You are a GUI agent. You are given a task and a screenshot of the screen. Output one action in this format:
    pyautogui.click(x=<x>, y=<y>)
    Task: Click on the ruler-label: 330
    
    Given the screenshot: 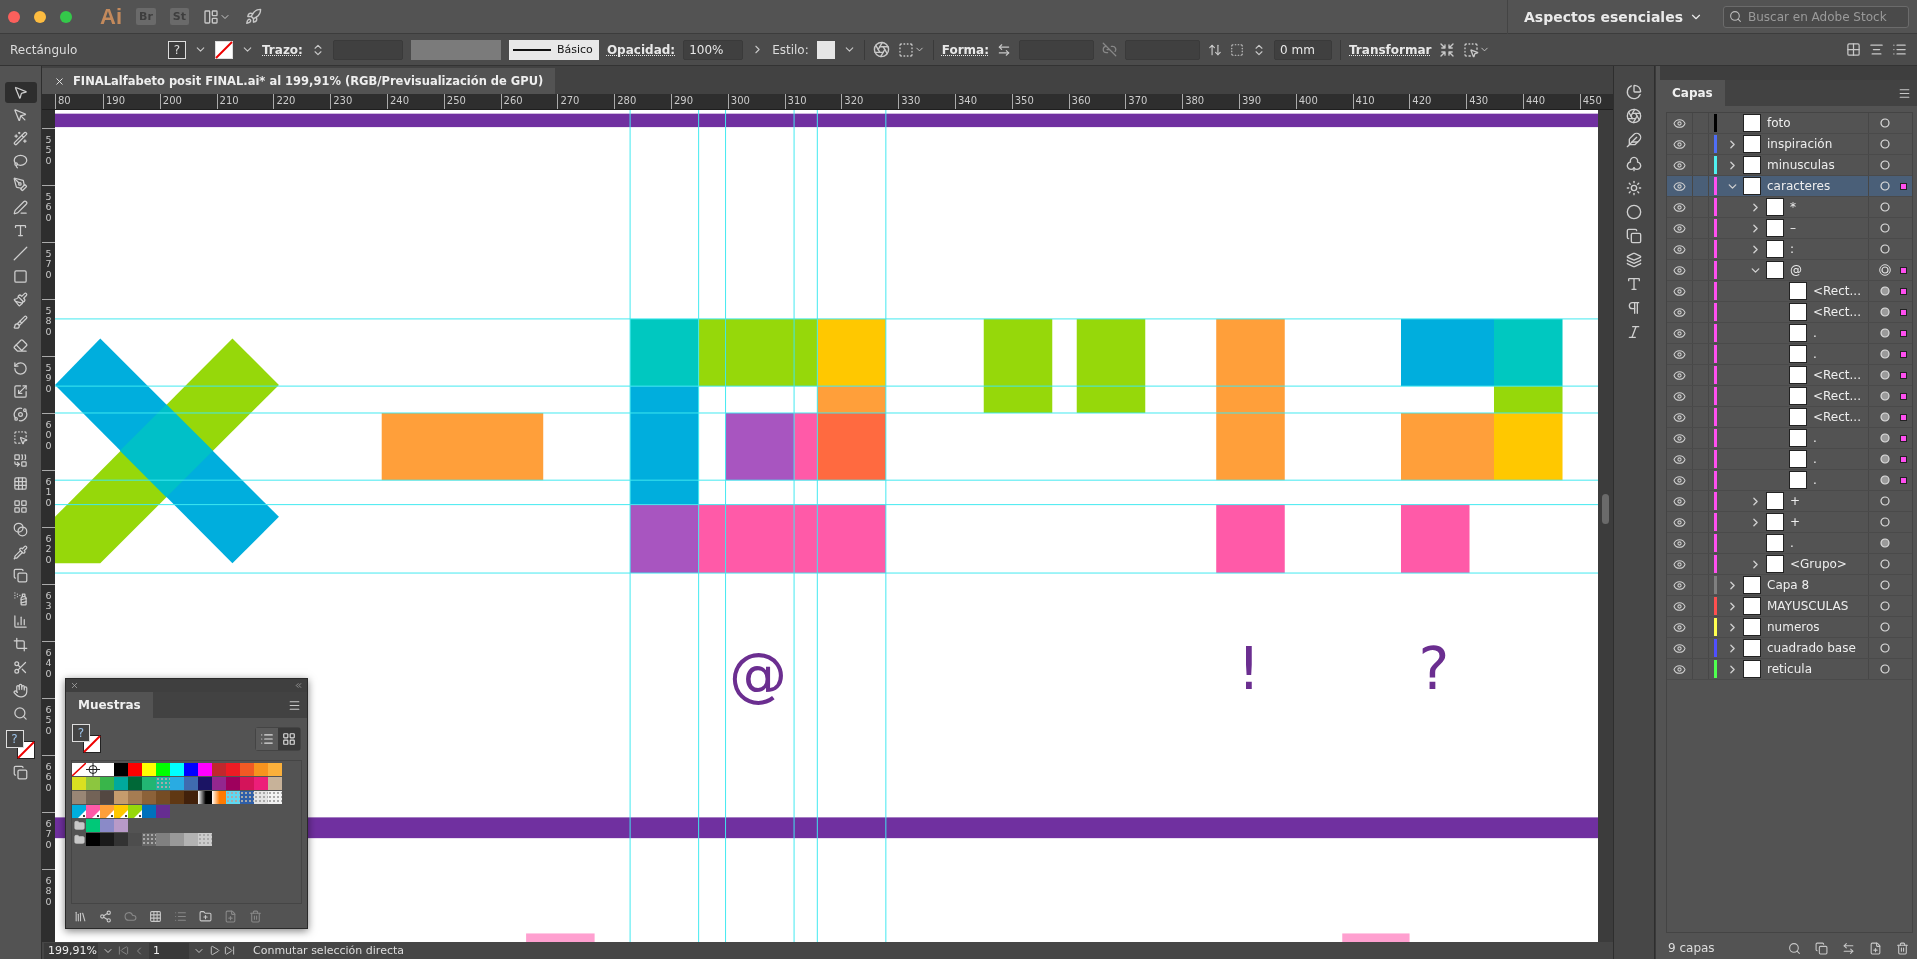 What is the action you would take?
    pyautogui.click(x=926, y=101)
    